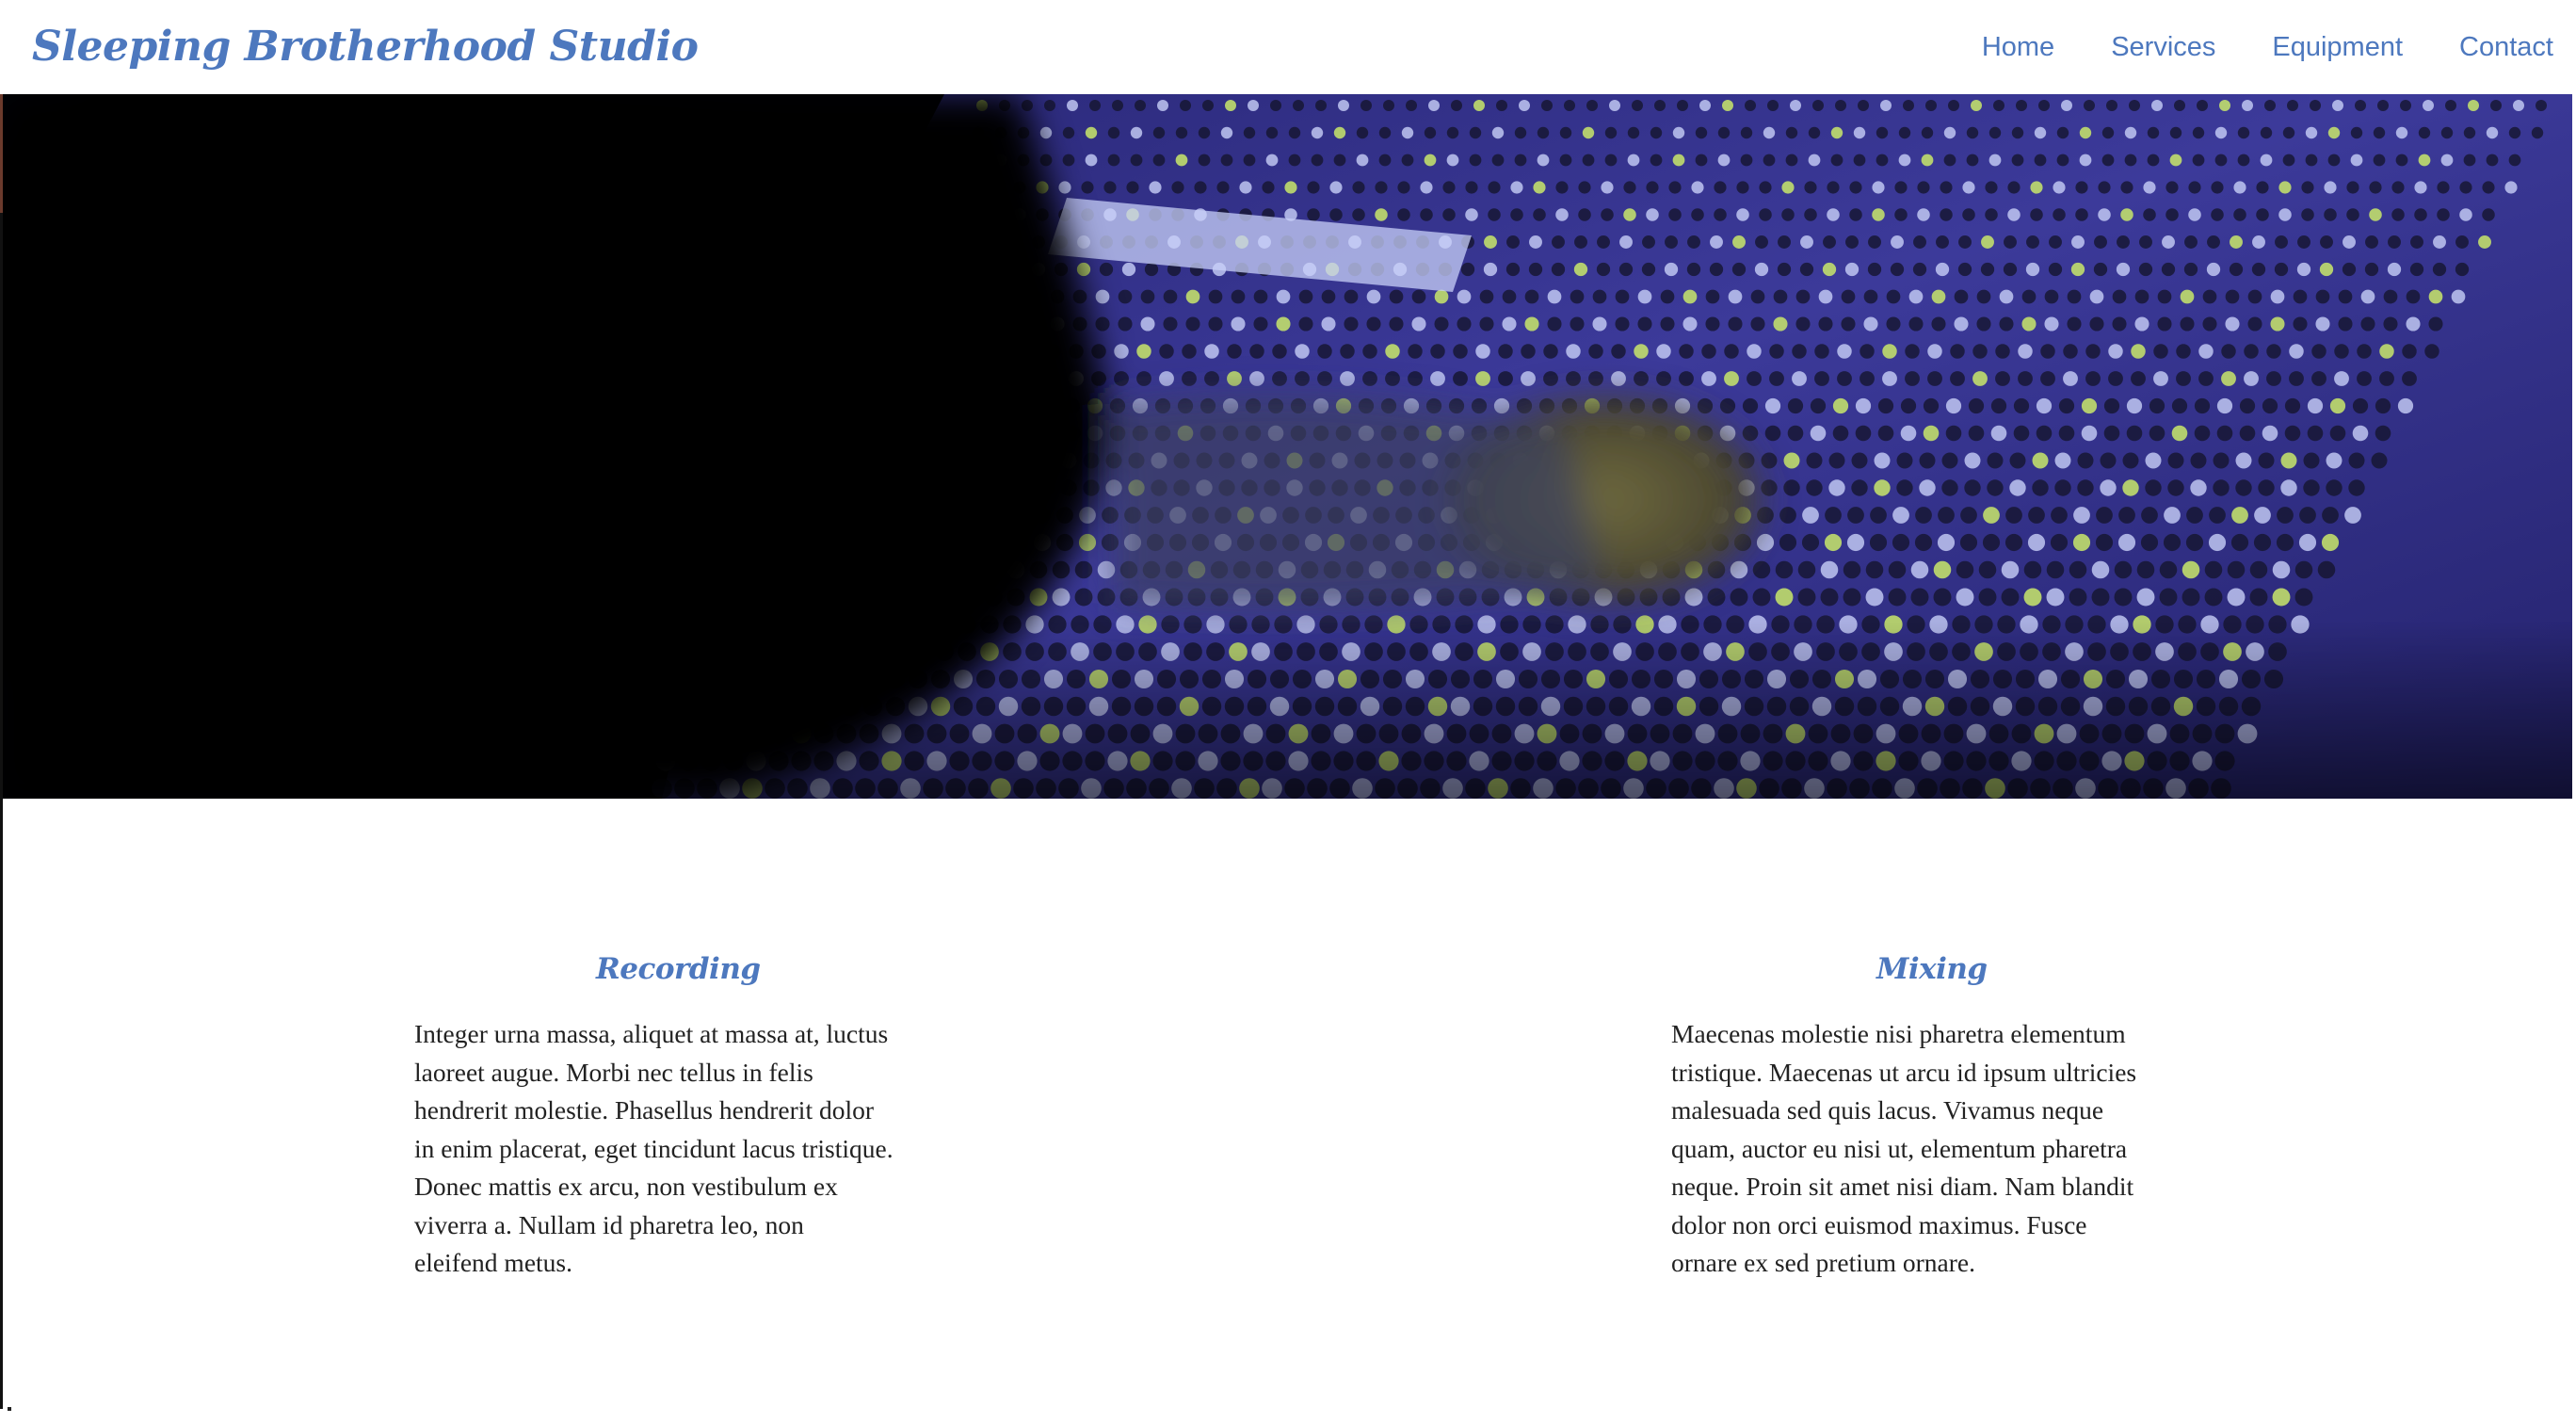 The image size is (2576, 1424). What do you see at coordinates (2506, 47) in the screenshot?
I see `nav-link-contact: Contact` at bounding box center [2506, 47].